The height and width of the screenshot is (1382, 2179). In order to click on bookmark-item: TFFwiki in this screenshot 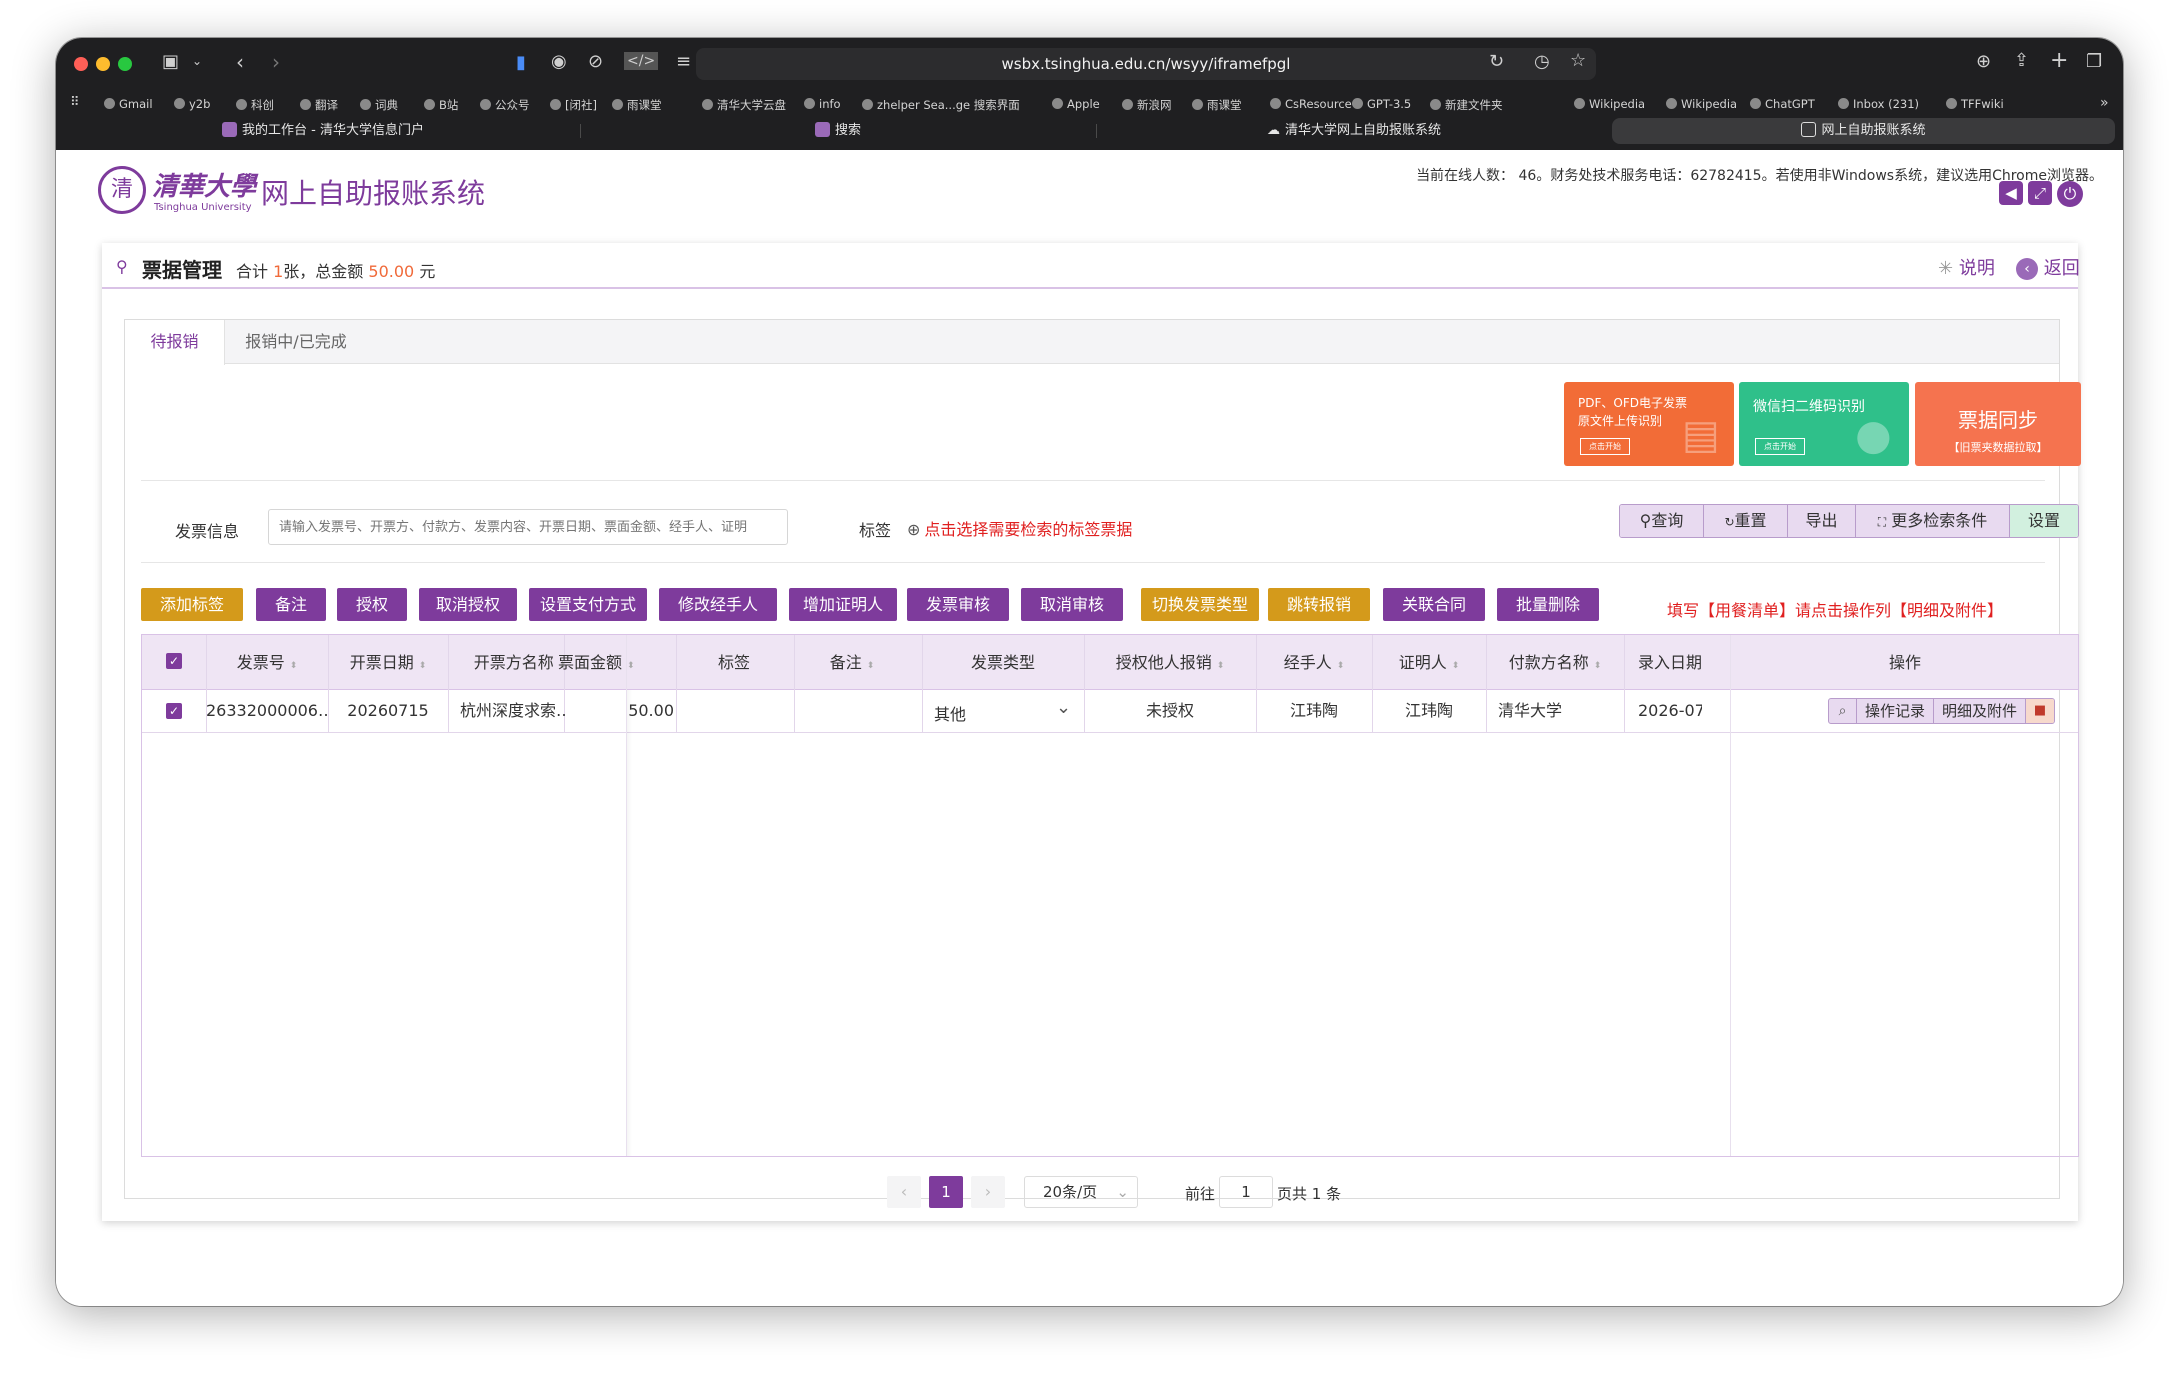, I will do `click(1975, 104)`.